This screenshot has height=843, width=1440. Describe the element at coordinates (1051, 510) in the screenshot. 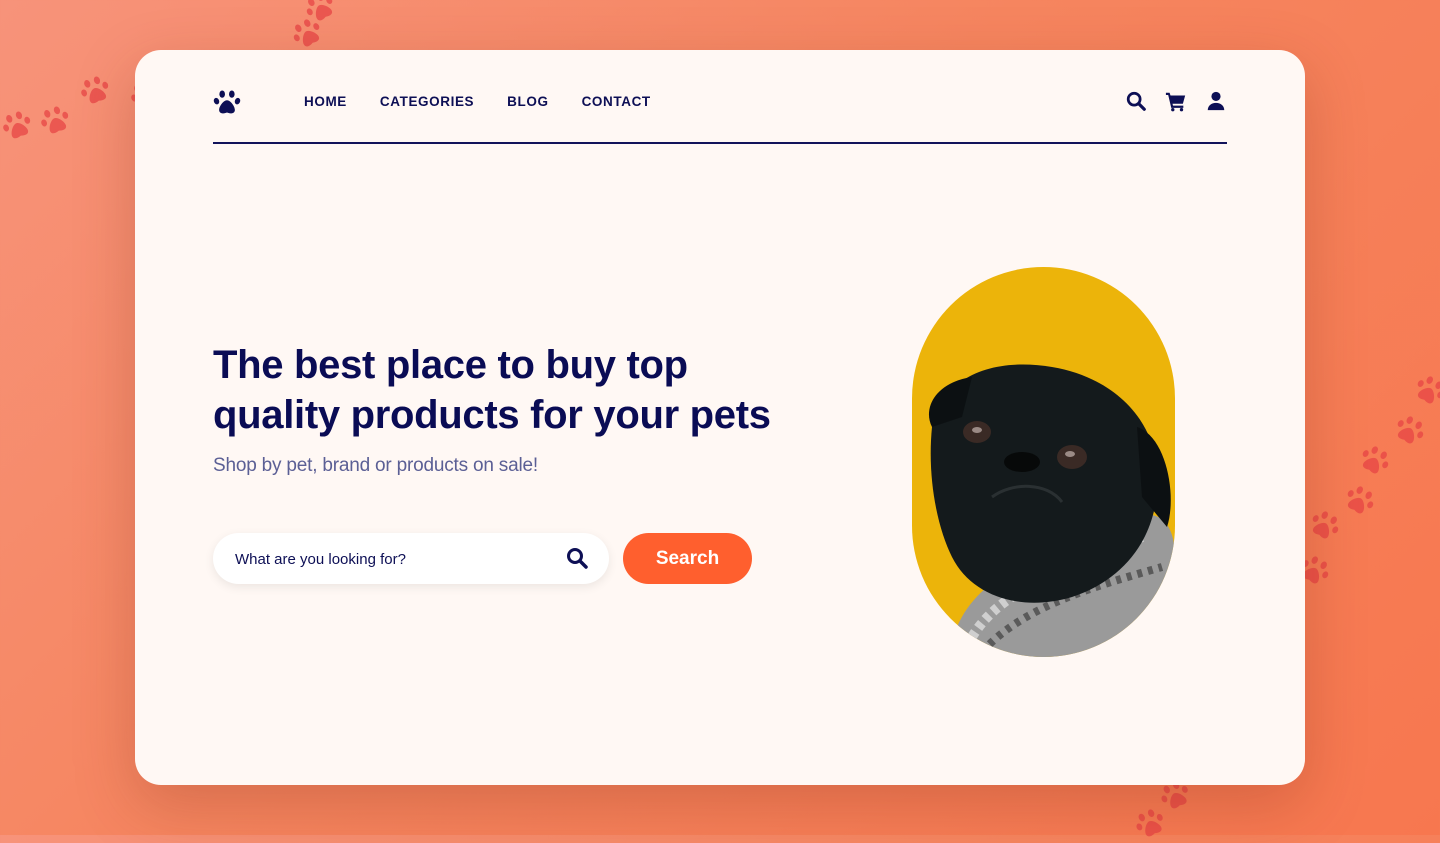

I see `pug-illustration` at that location.